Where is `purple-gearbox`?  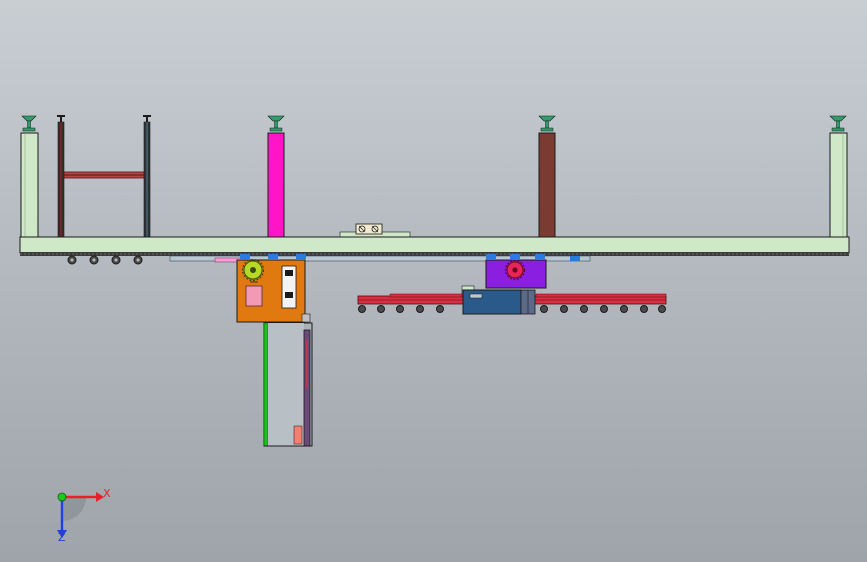 purple-gearbox is located at coordinates (516, 274).